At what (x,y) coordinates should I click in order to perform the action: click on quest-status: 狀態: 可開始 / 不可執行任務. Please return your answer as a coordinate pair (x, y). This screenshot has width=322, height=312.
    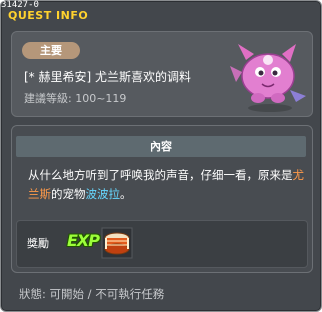
    Looking at the image, I should click on (92, 294).